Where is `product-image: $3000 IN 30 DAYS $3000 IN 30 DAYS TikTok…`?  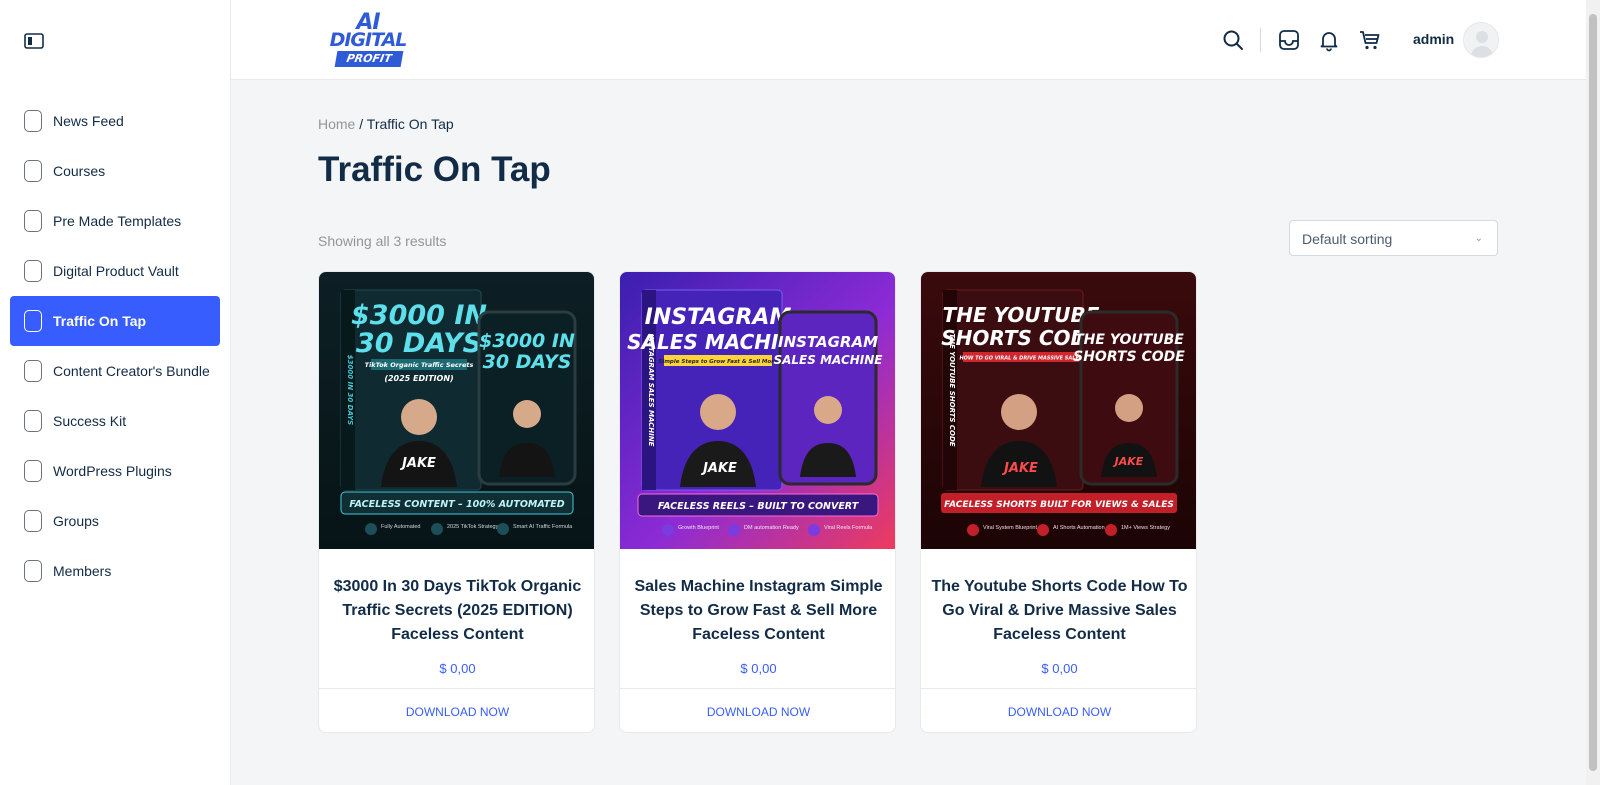 product-image: $3000 IN 30 DAYS $3000 IN 30 DAYS TikTok… is located at coordinates (457, 410).